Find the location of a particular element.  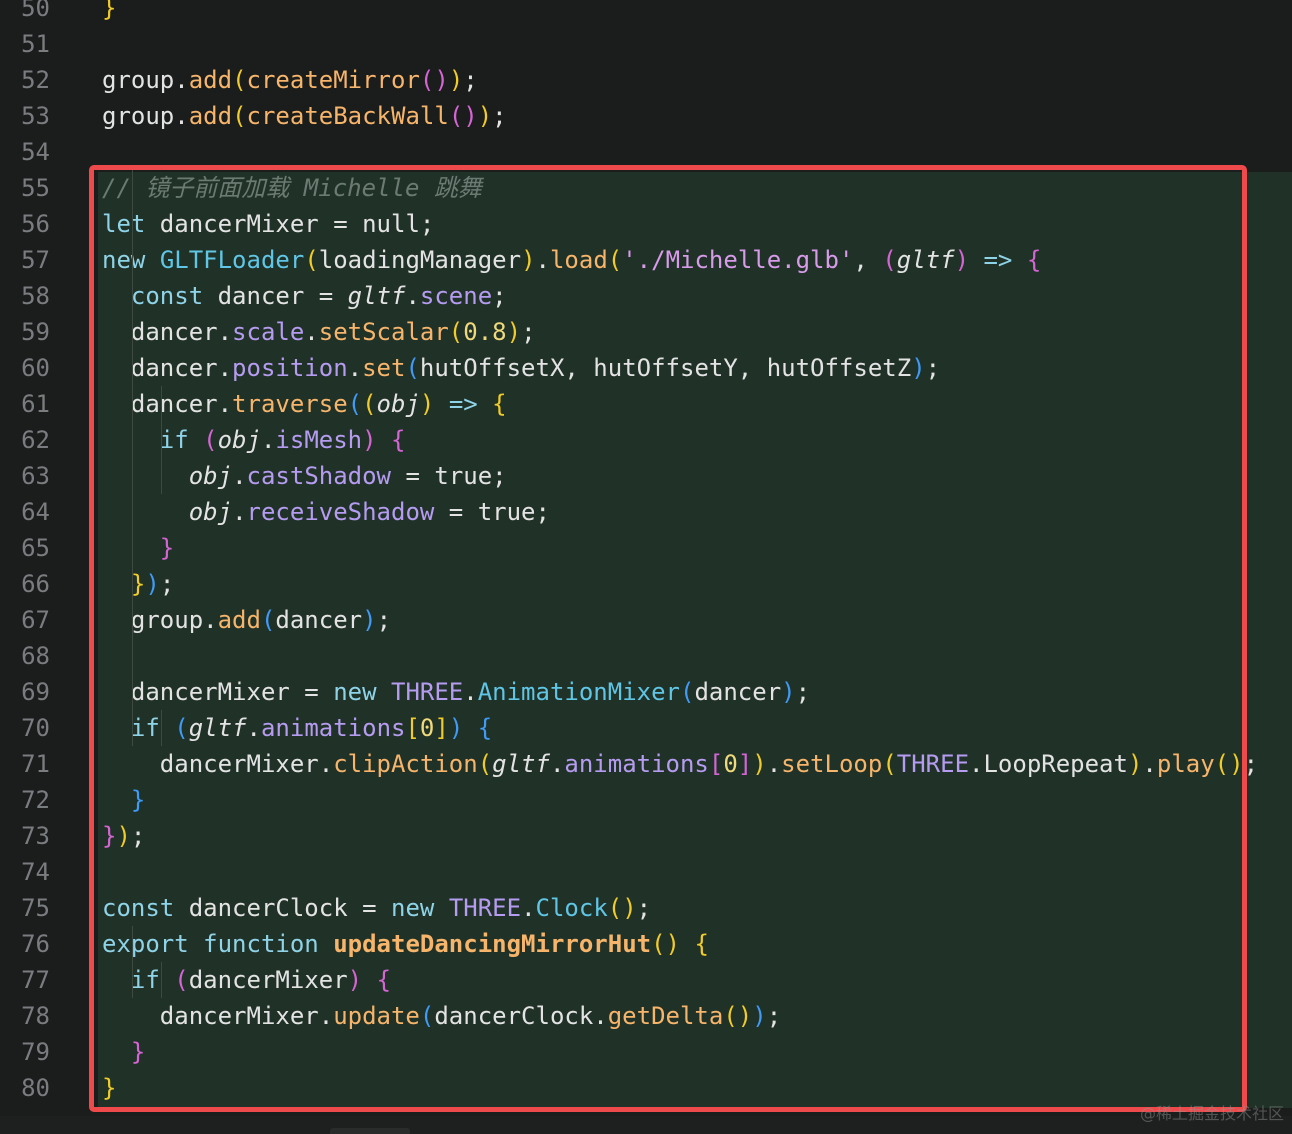

code-token: updateDancingMirrorHut is located at coordinates (492, 944).